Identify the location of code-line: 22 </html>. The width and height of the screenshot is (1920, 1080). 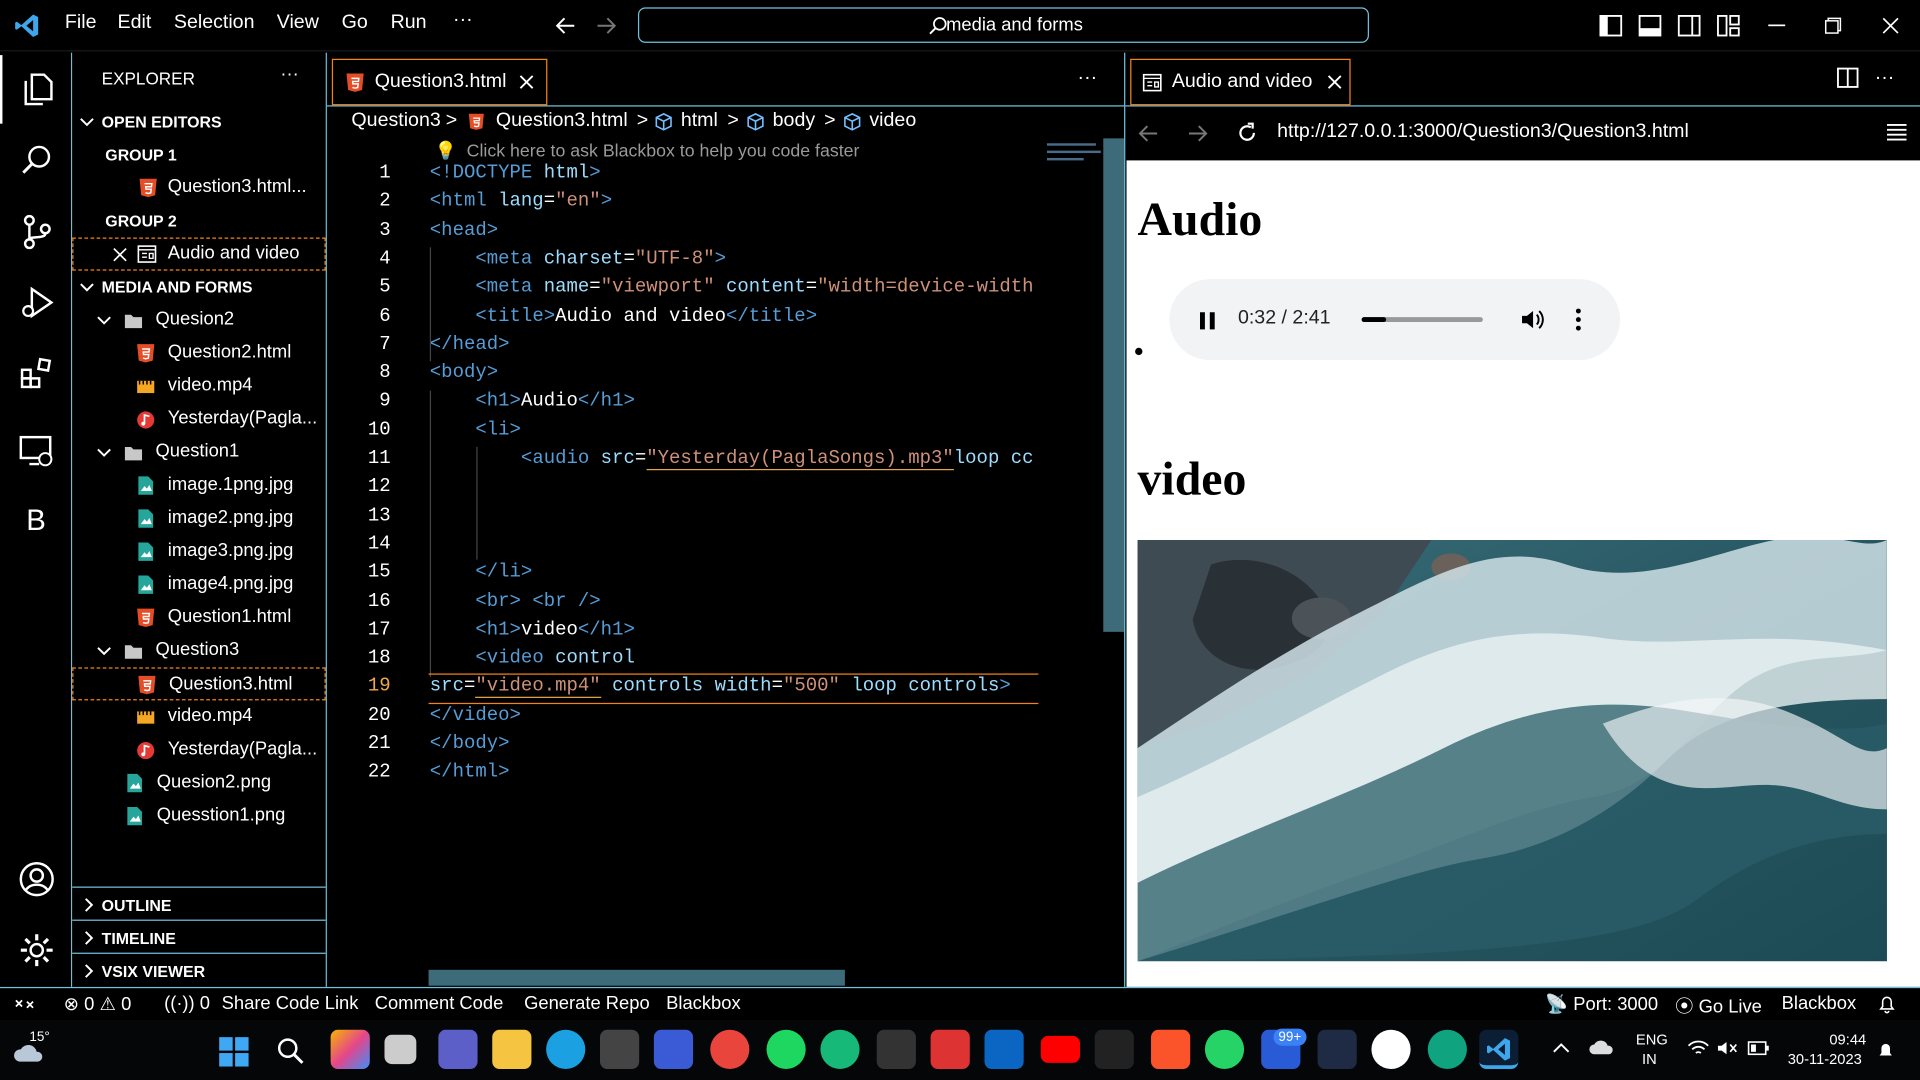
(694, 775).